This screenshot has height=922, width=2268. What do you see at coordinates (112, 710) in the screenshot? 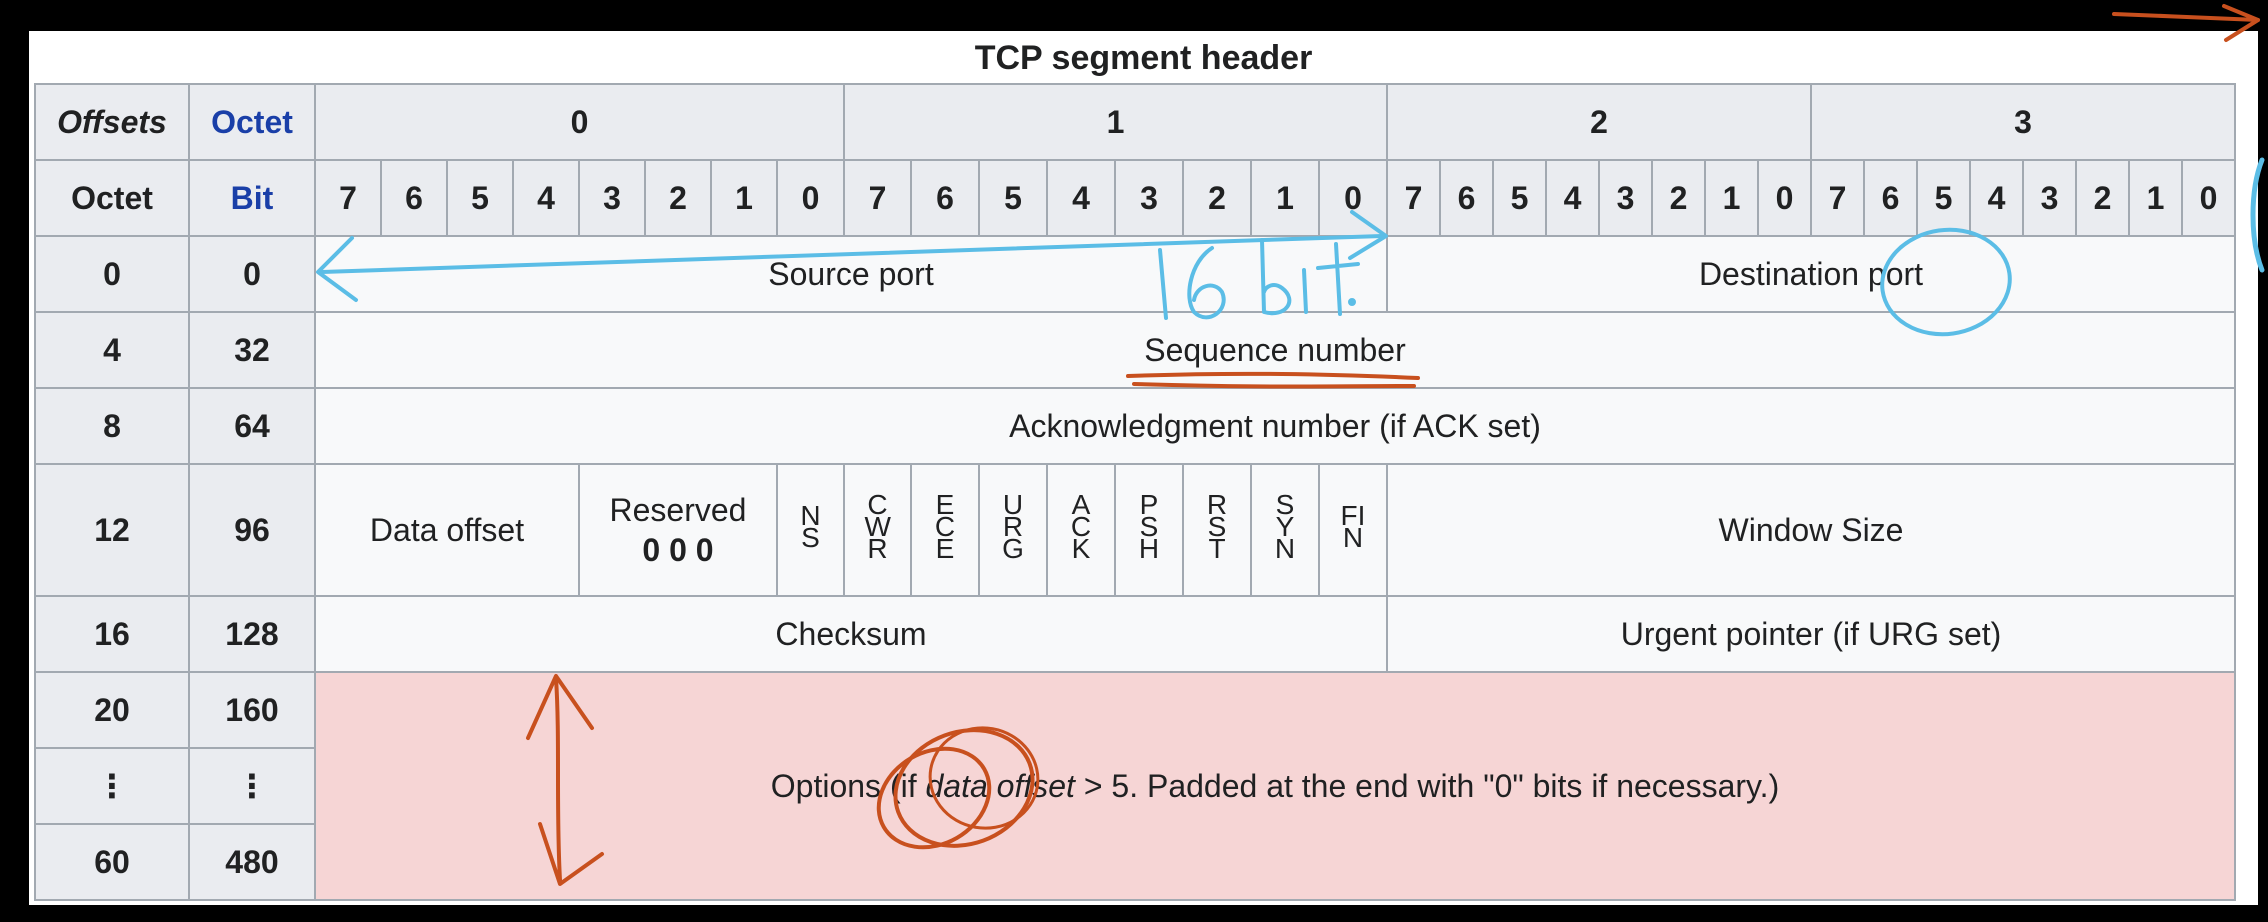
I see `row-octet-offset: 20` at bounding box center [112, 710].